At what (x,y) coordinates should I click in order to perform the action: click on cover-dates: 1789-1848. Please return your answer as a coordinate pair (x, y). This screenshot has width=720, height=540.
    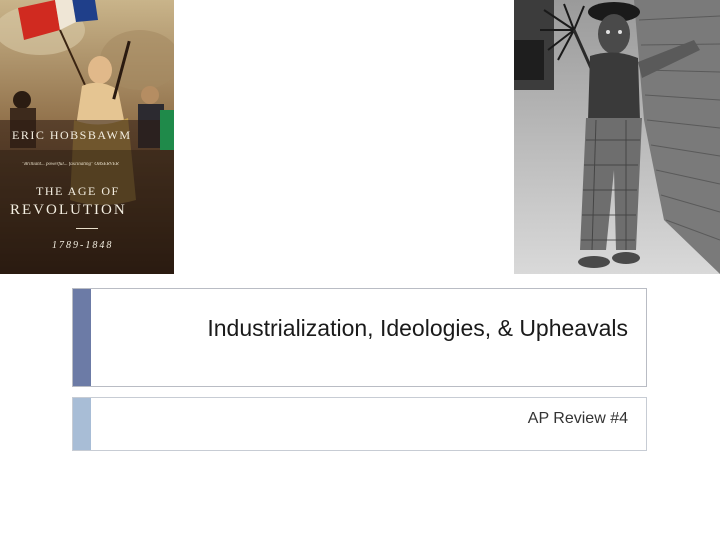
    Looking at the image, I should click on (83, 245).